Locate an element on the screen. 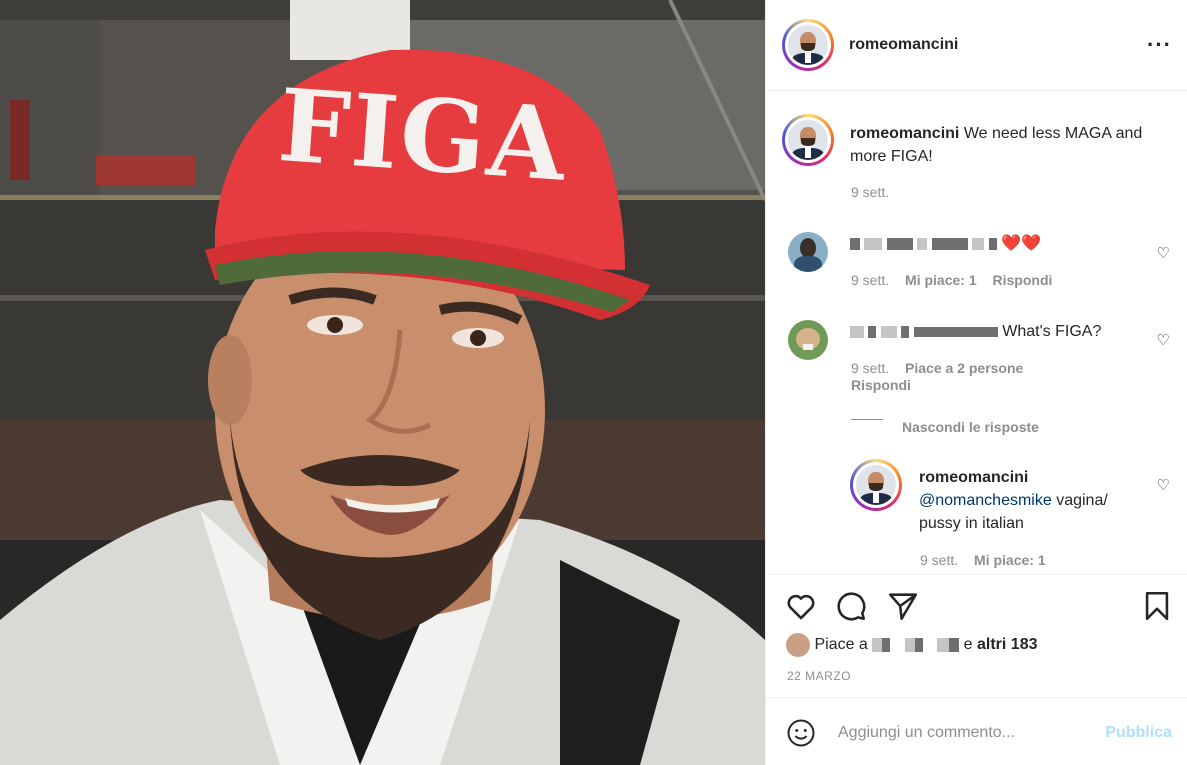 This screenshot has width=1187, height=765. reply-username: romeomancini is located at coordinates (973, 477).